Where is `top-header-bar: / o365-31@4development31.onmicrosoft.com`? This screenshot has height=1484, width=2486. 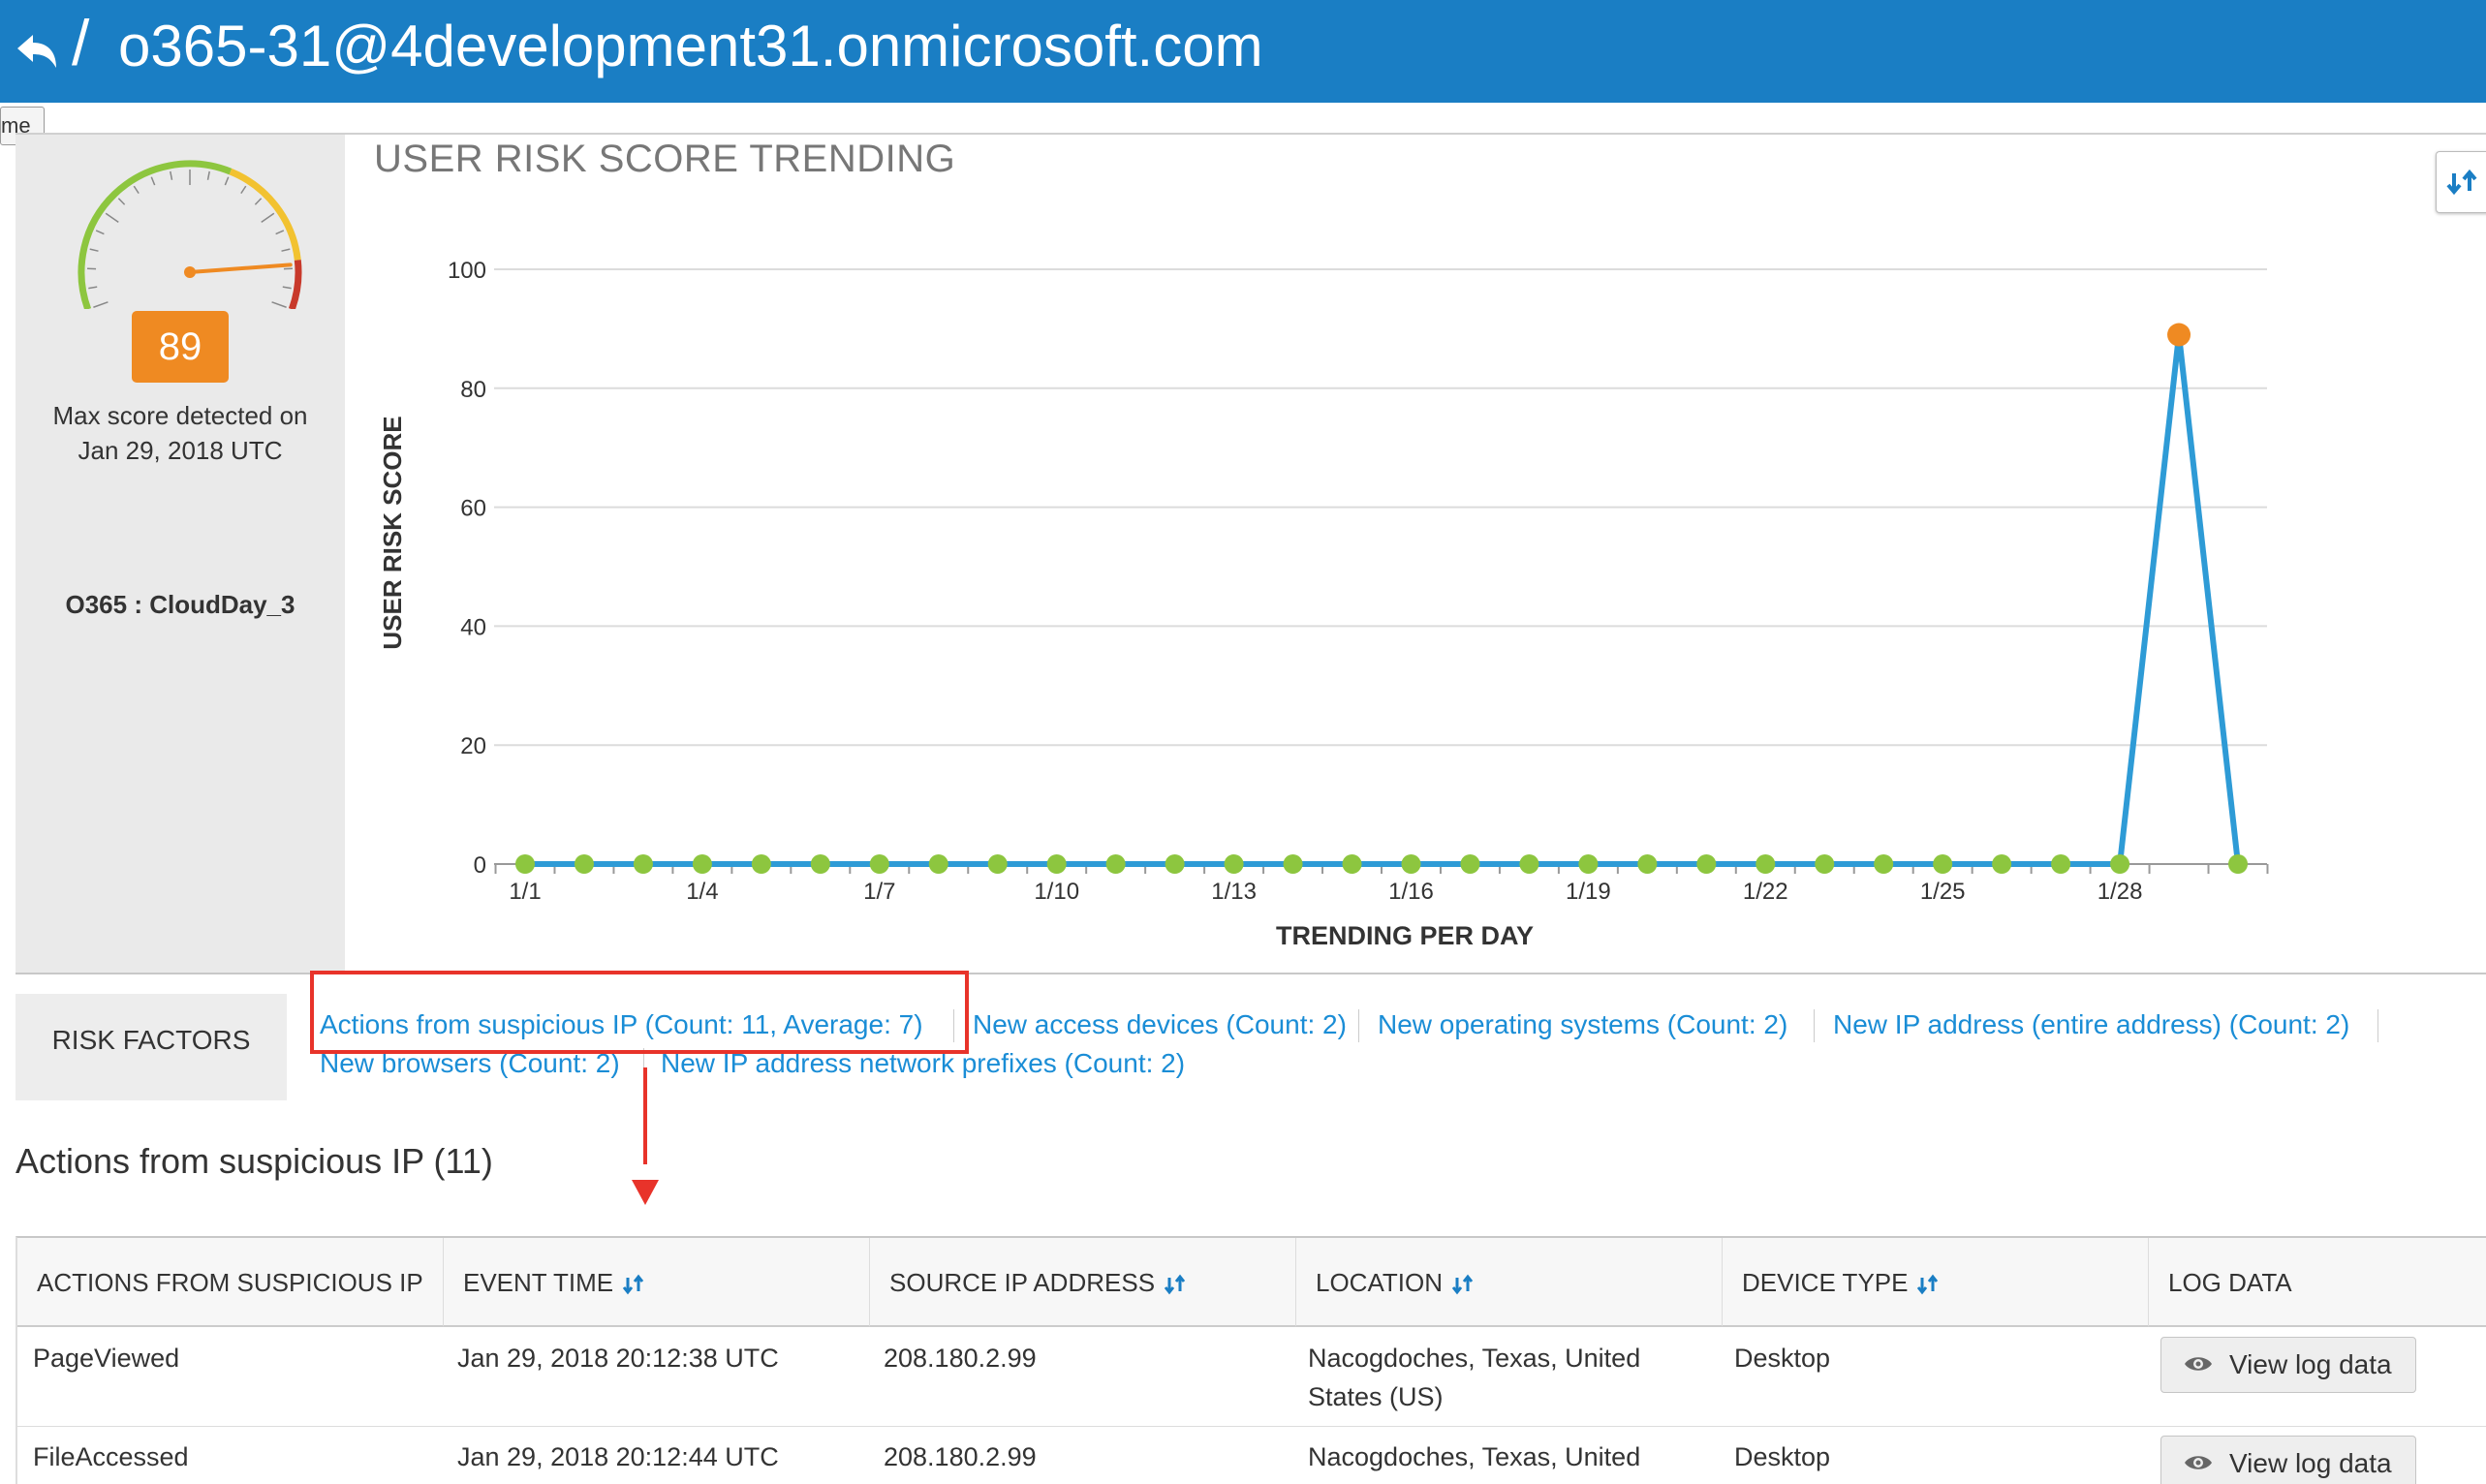
top-header-bar: / o365-31@4development31.onmicrosoft.com is located at coordinates (1243, 51).